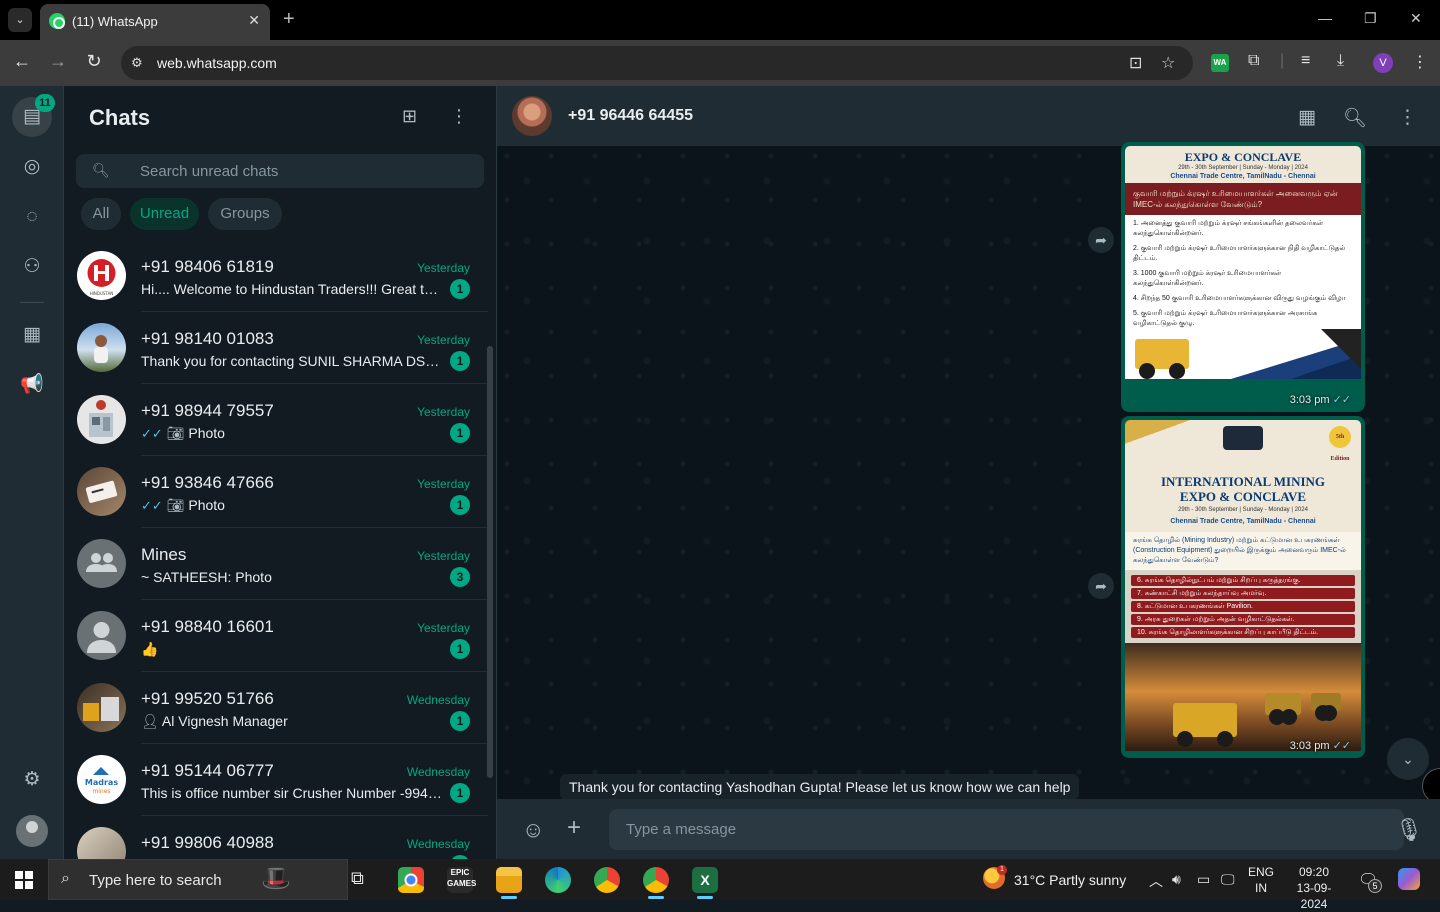  Describe the element at coordinates (1305, 61) in the screenshot. I see `media-controls-icon: ≡` at that location.